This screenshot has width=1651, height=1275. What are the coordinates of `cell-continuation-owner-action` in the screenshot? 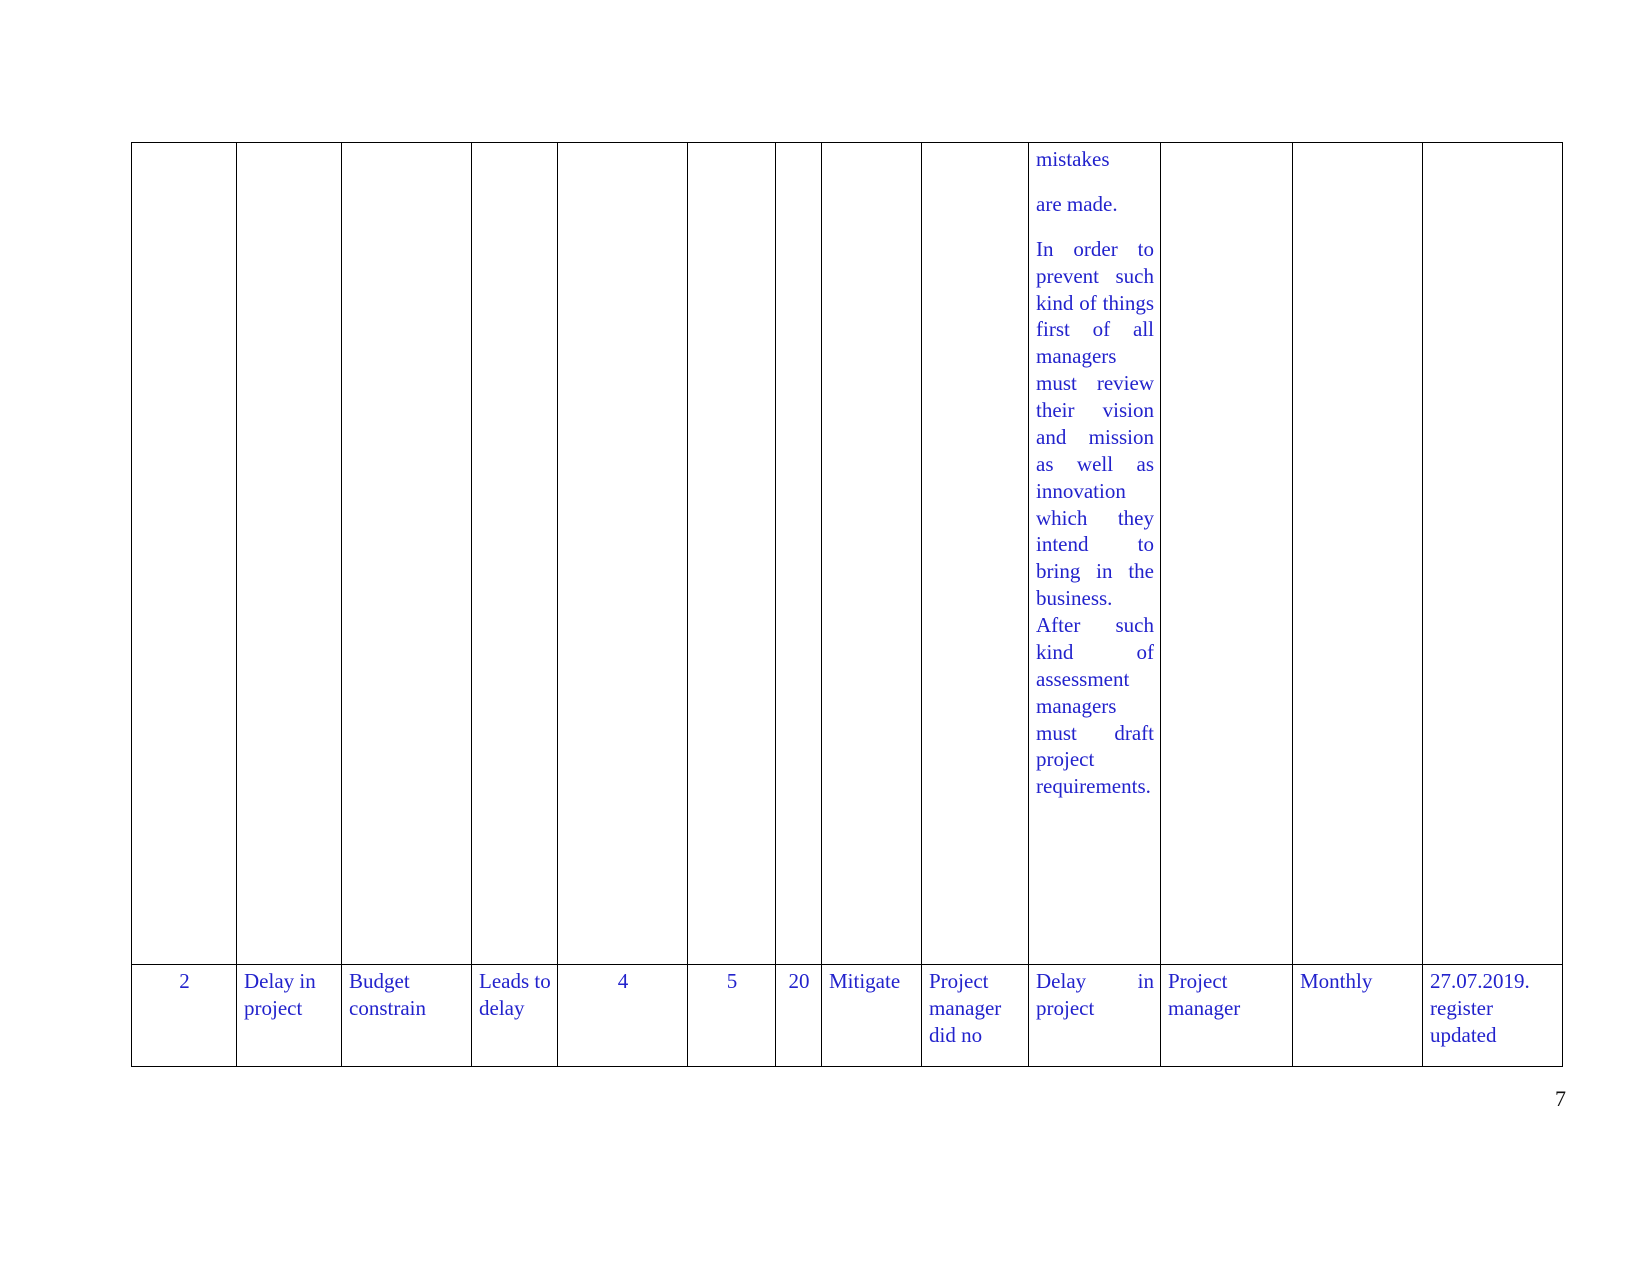 It's located at (975, 553).